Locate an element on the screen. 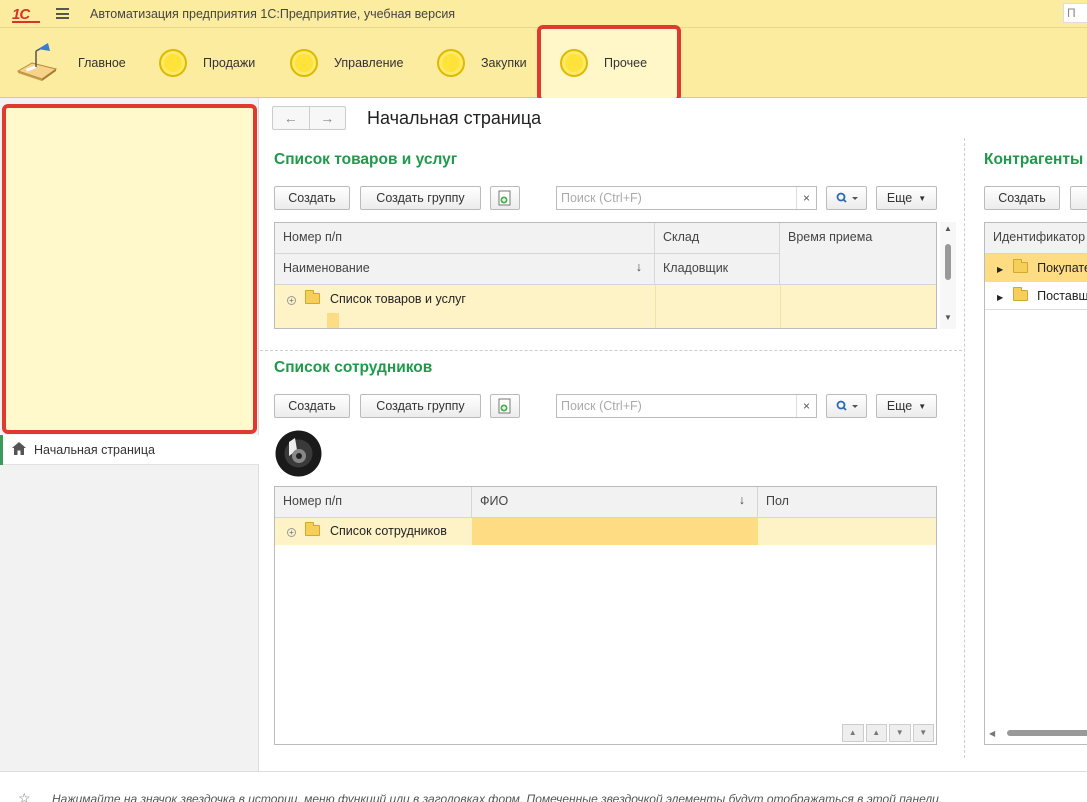 Image resolution: width=1087 pixels, height=802 pixels. tree-row: ▶ Поставщики is located at coordinates (1042, 295).